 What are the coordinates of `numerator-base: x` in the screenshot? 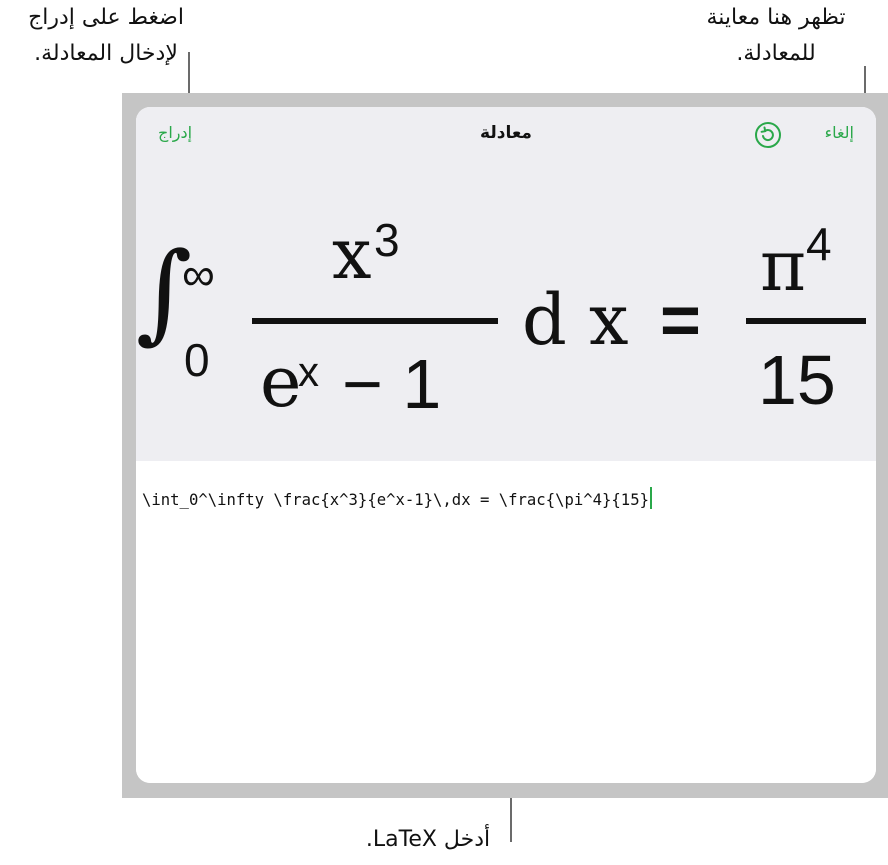 It's located at (352, 254).